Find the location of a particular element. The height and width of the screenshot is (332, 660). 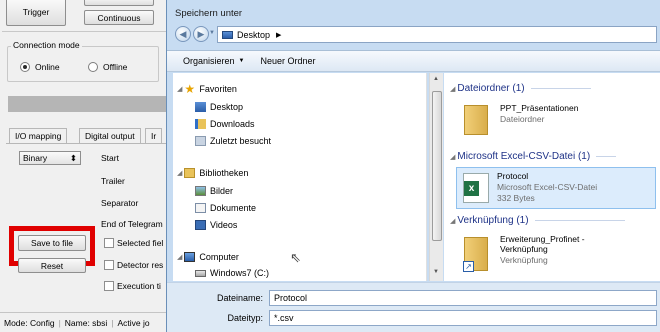

tab-io-mapping: I/O mapping is located at coordinates (38, 135).